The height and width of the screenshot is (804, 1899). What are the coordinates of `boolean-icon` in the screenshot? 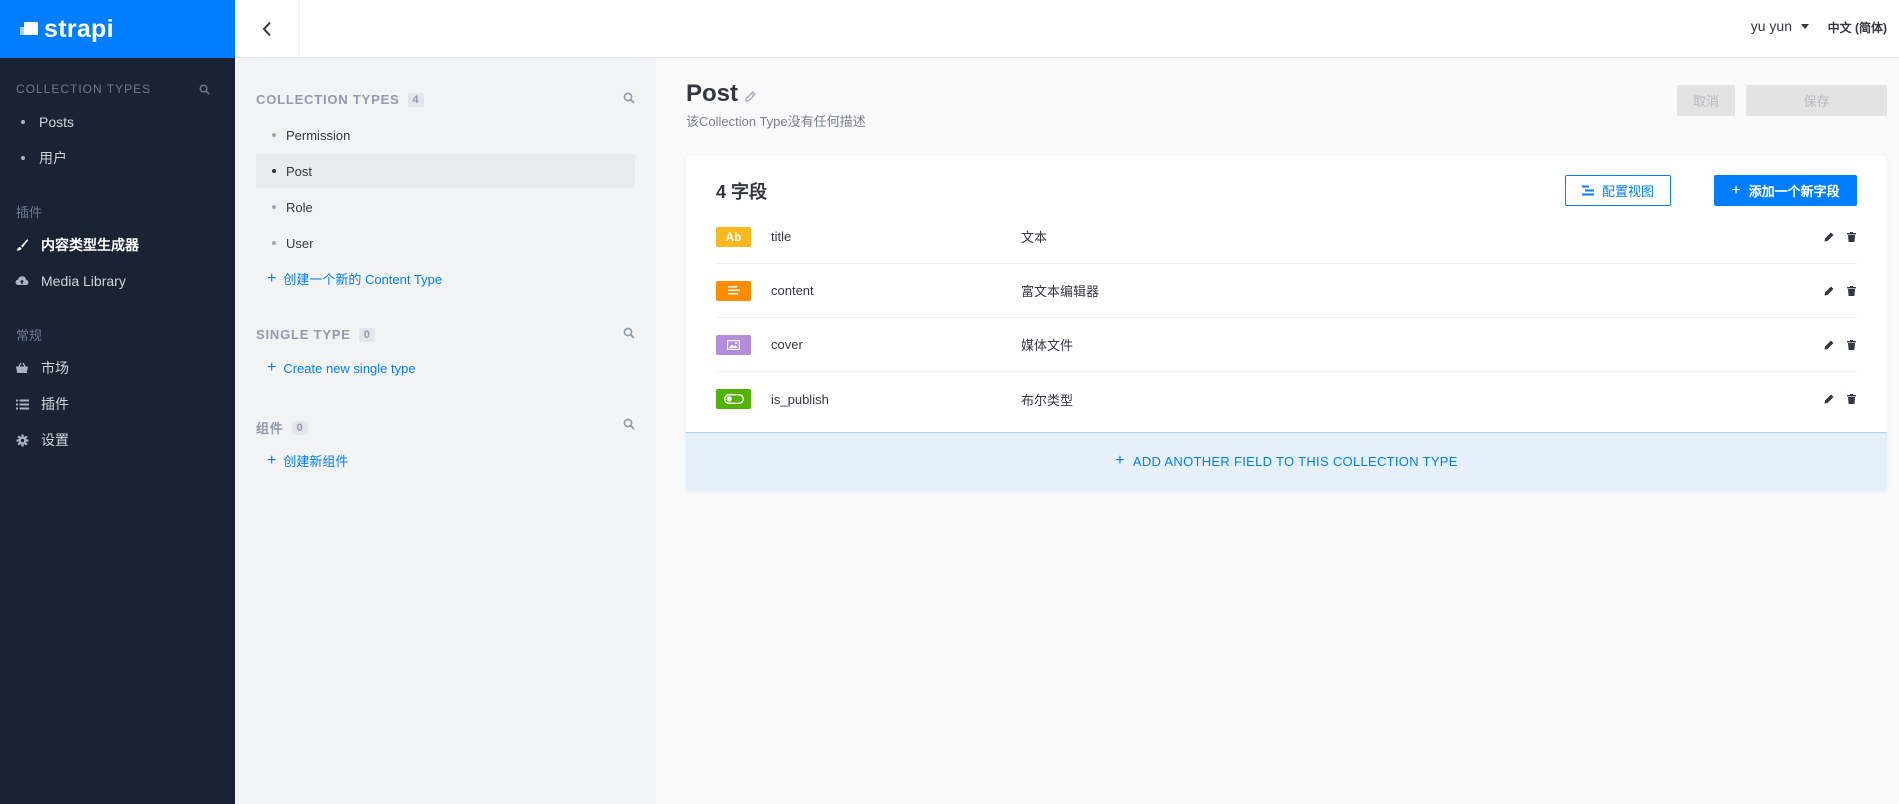 It's located at (733, 399).